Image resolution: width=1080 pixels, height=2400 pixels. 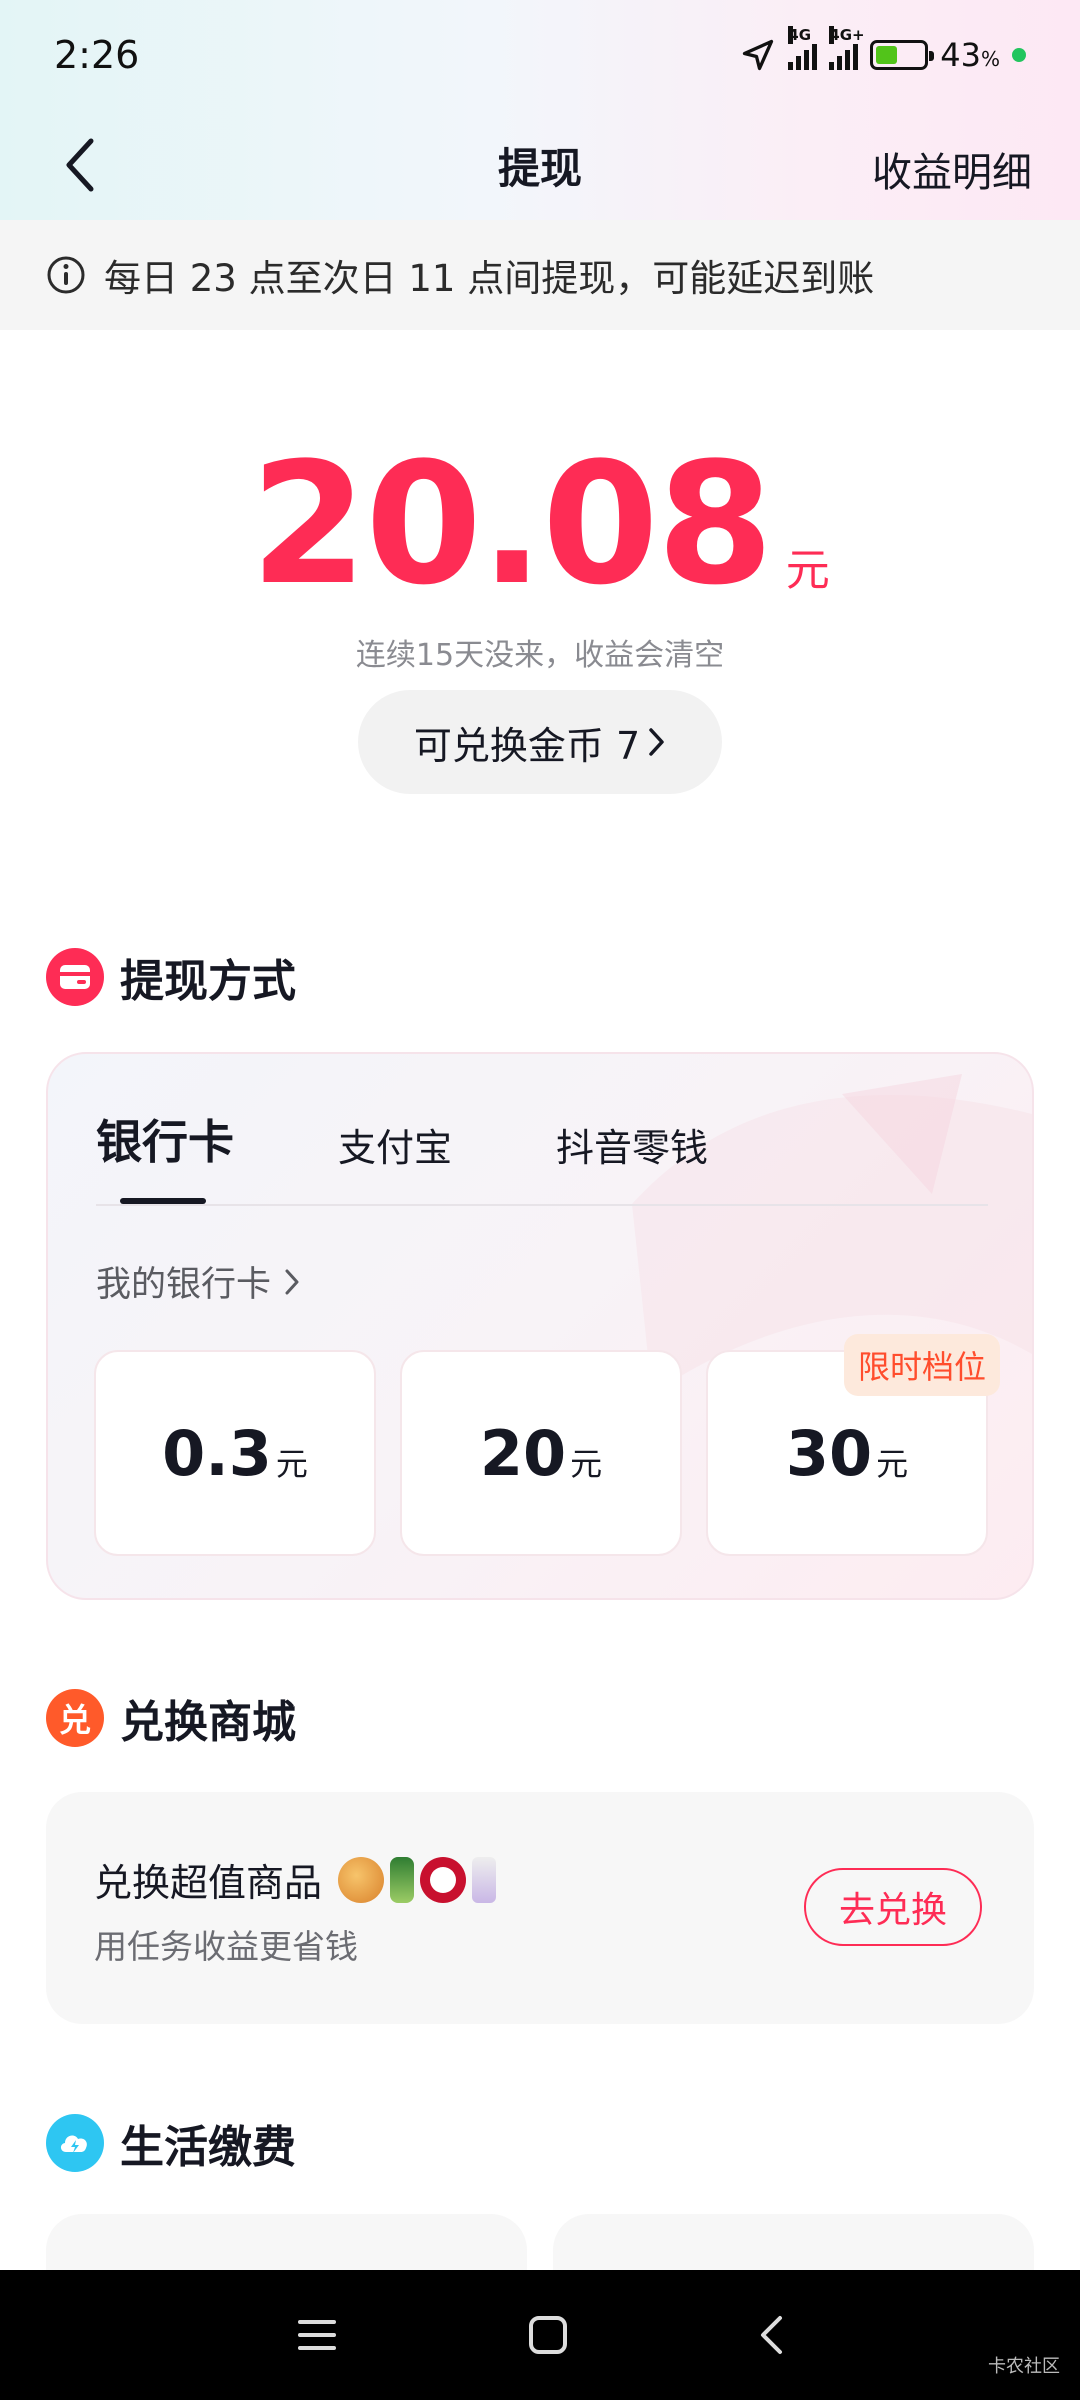 What do you see at coordinates (417, 1879) in the screenshot?
I see `product-thumbnails` at bounding box center [417, 1879].